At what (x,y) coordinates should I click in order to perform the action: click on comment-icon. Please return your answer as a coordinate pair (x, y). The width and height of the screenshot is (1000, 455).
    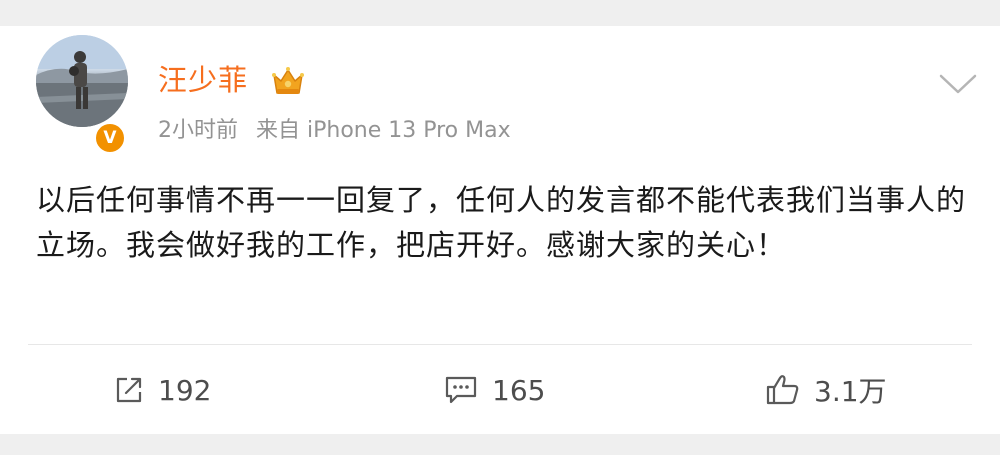
    Looking at the image, I should click on (461, 390).